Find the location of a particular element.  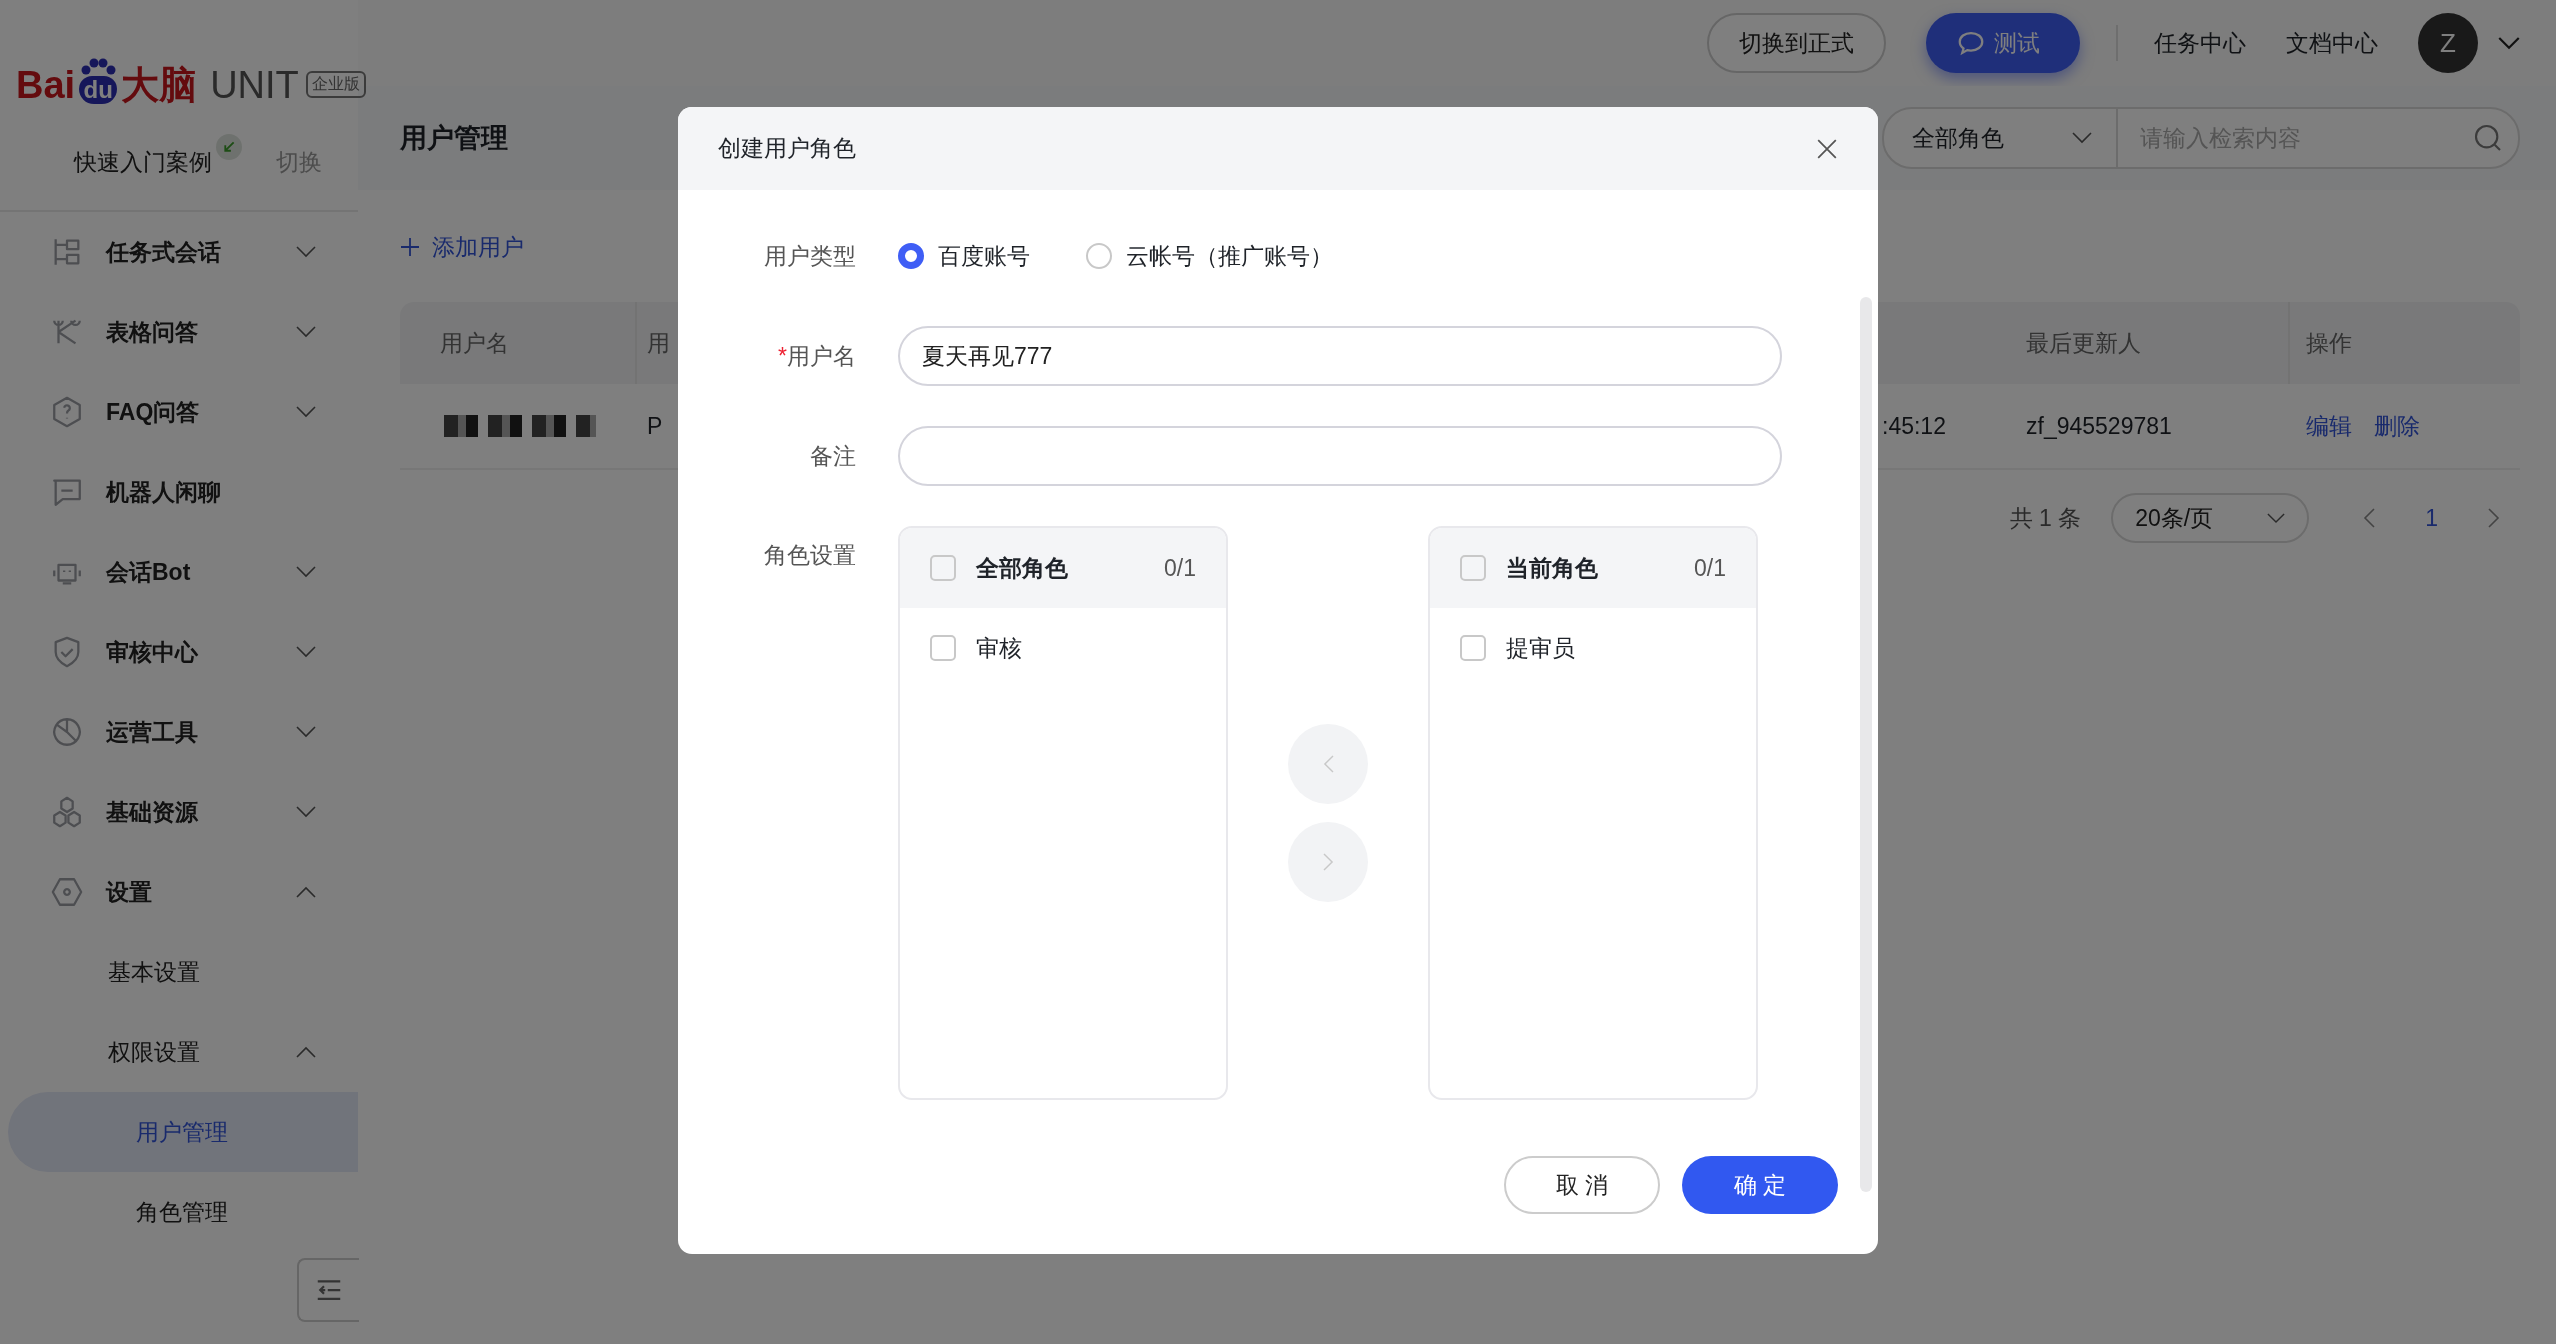

column-header: 操作 is located at coordinates (2405, 343).